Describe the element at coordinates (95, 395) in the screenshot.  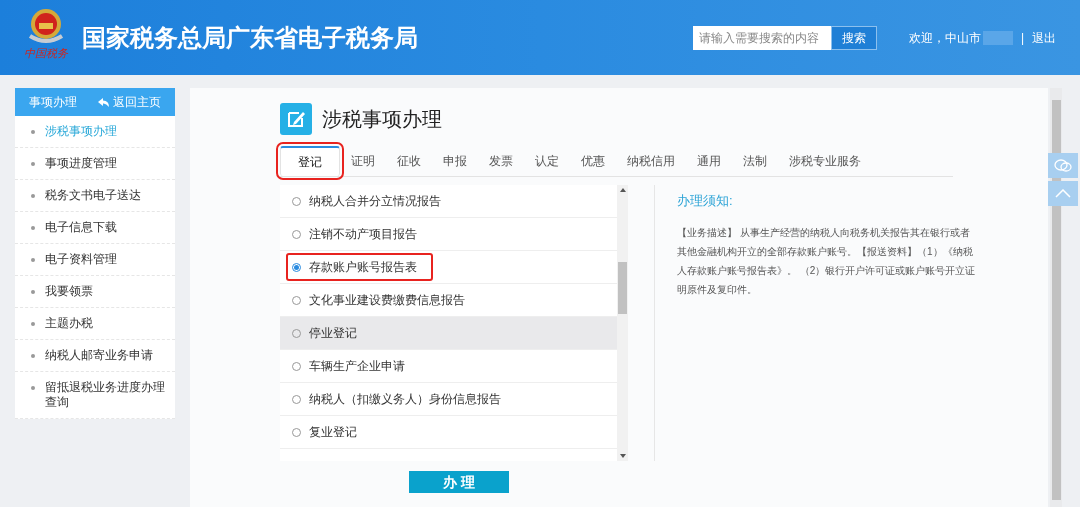
I see `sidebar-item: 留抵退税业务进度办理查询` at that location.